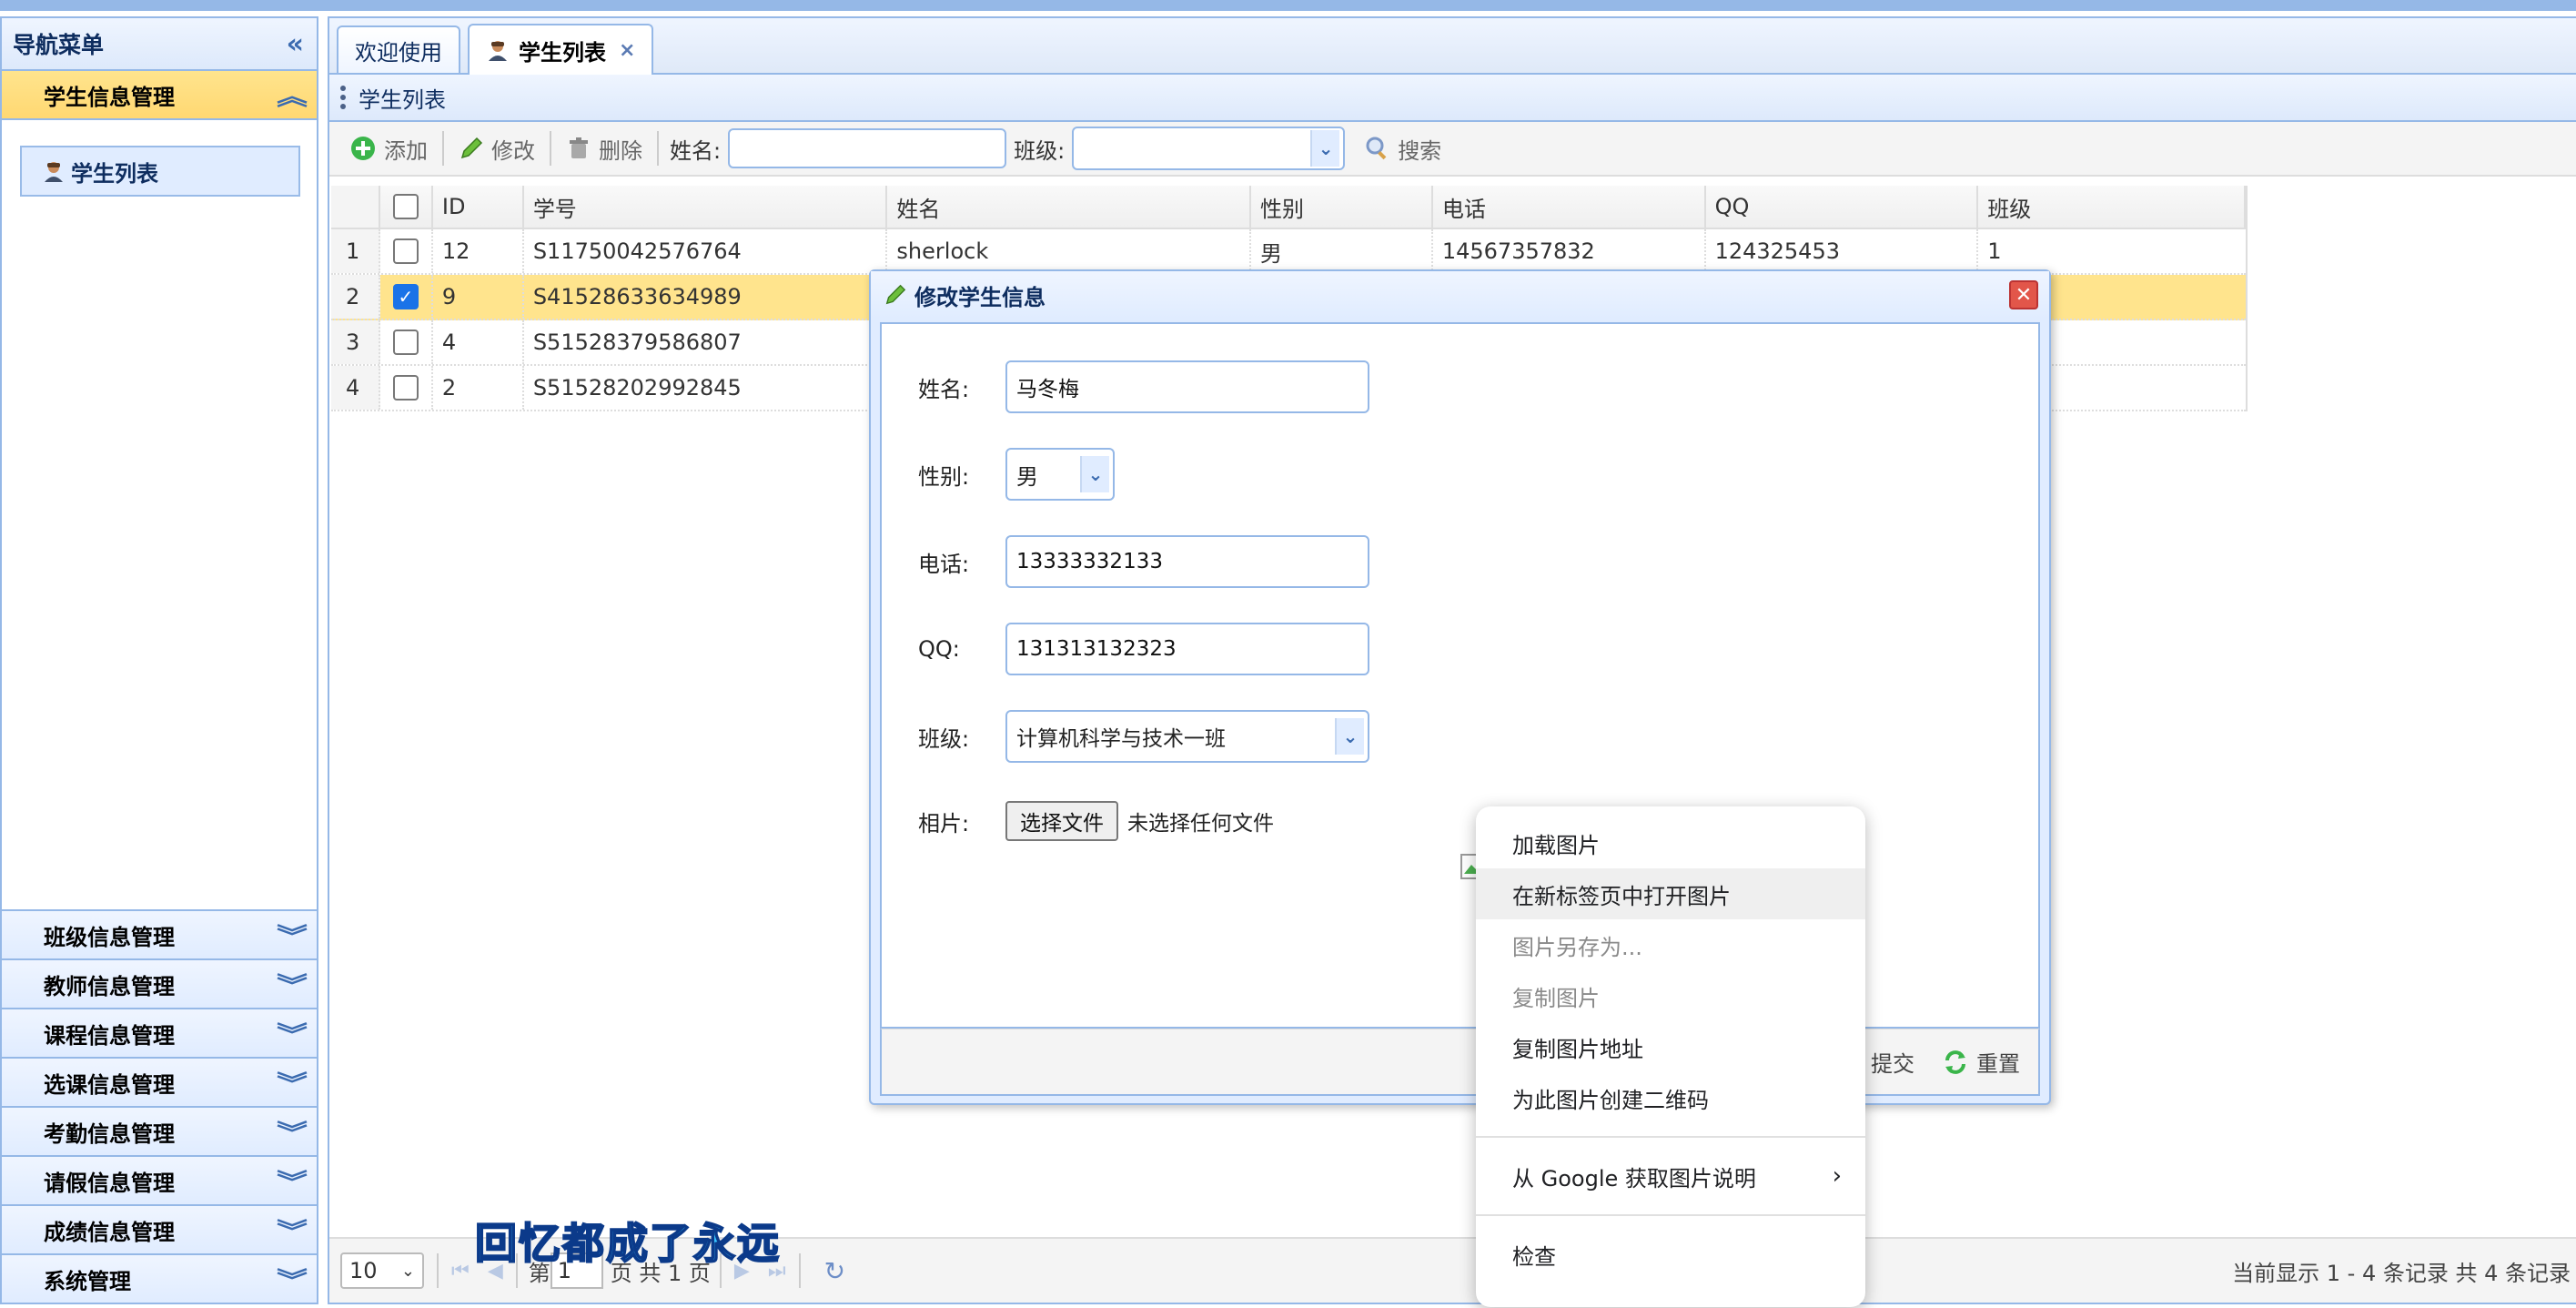 The height and width of the screenshot is (1308, 2576). What do you see at coordinates (706, 251) in the screenshot?
I see `table-cell: S11750042576764` at bounding box center [706, 251].